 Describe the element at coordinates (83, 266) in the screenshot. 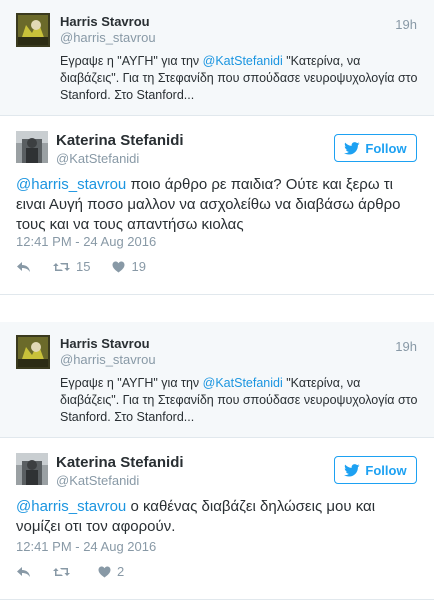

I see `retweet-count: 15` at that location.